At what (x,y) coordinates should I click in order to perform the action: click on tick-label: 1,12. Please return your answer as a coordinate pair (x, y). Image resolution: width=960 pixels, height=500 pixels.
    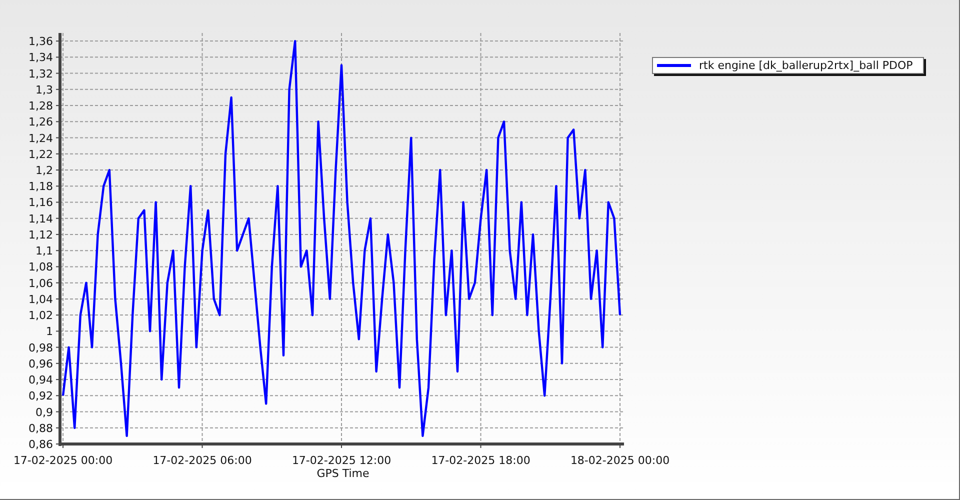
    Looking at the image, I should click on (40, 235).